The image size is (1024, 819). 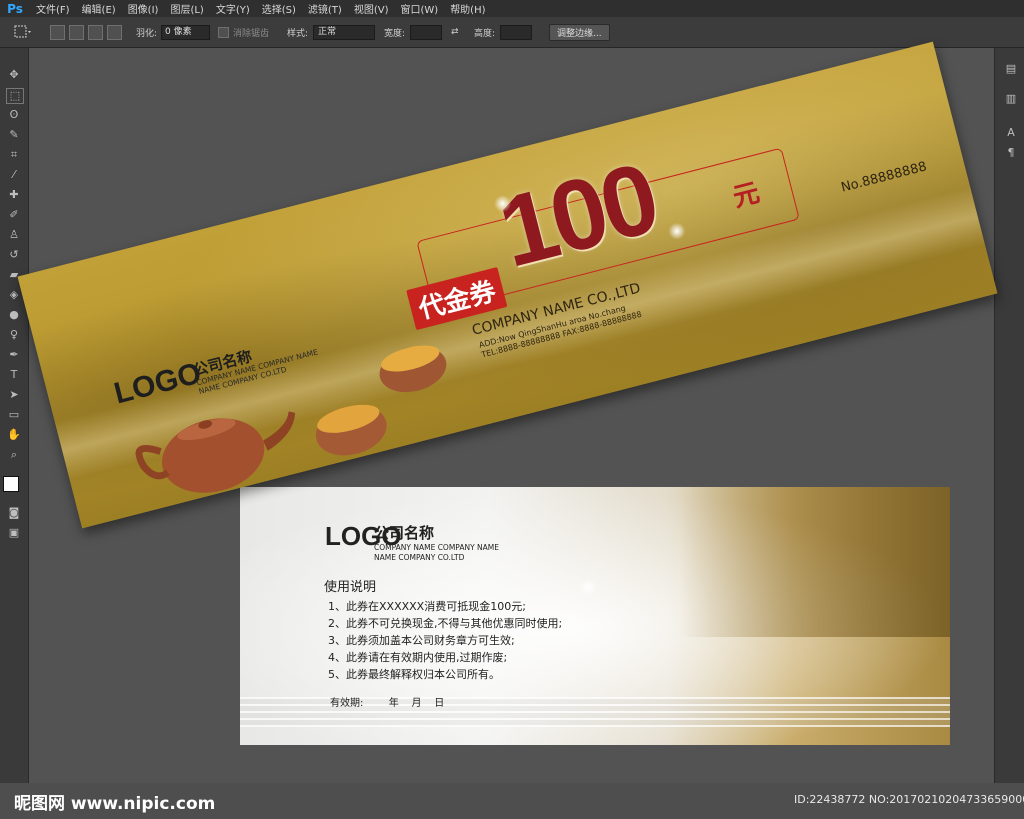 What do you see at coordinates (437, 547) in the screenshot?
I see `back-company-en-1: COMPANY NAME COMPANY NAME` at bounding box center [437, 547].